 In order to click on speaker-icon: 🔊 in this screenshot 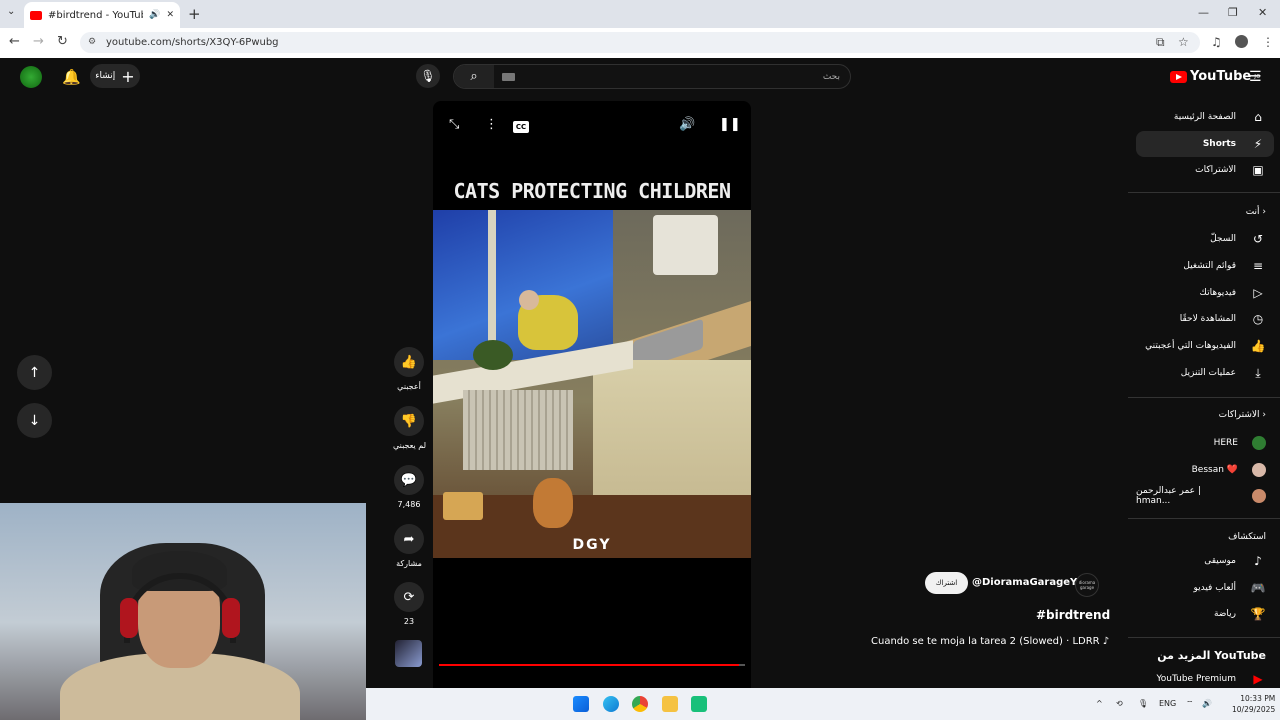, I will do `click(1207, 703)`.